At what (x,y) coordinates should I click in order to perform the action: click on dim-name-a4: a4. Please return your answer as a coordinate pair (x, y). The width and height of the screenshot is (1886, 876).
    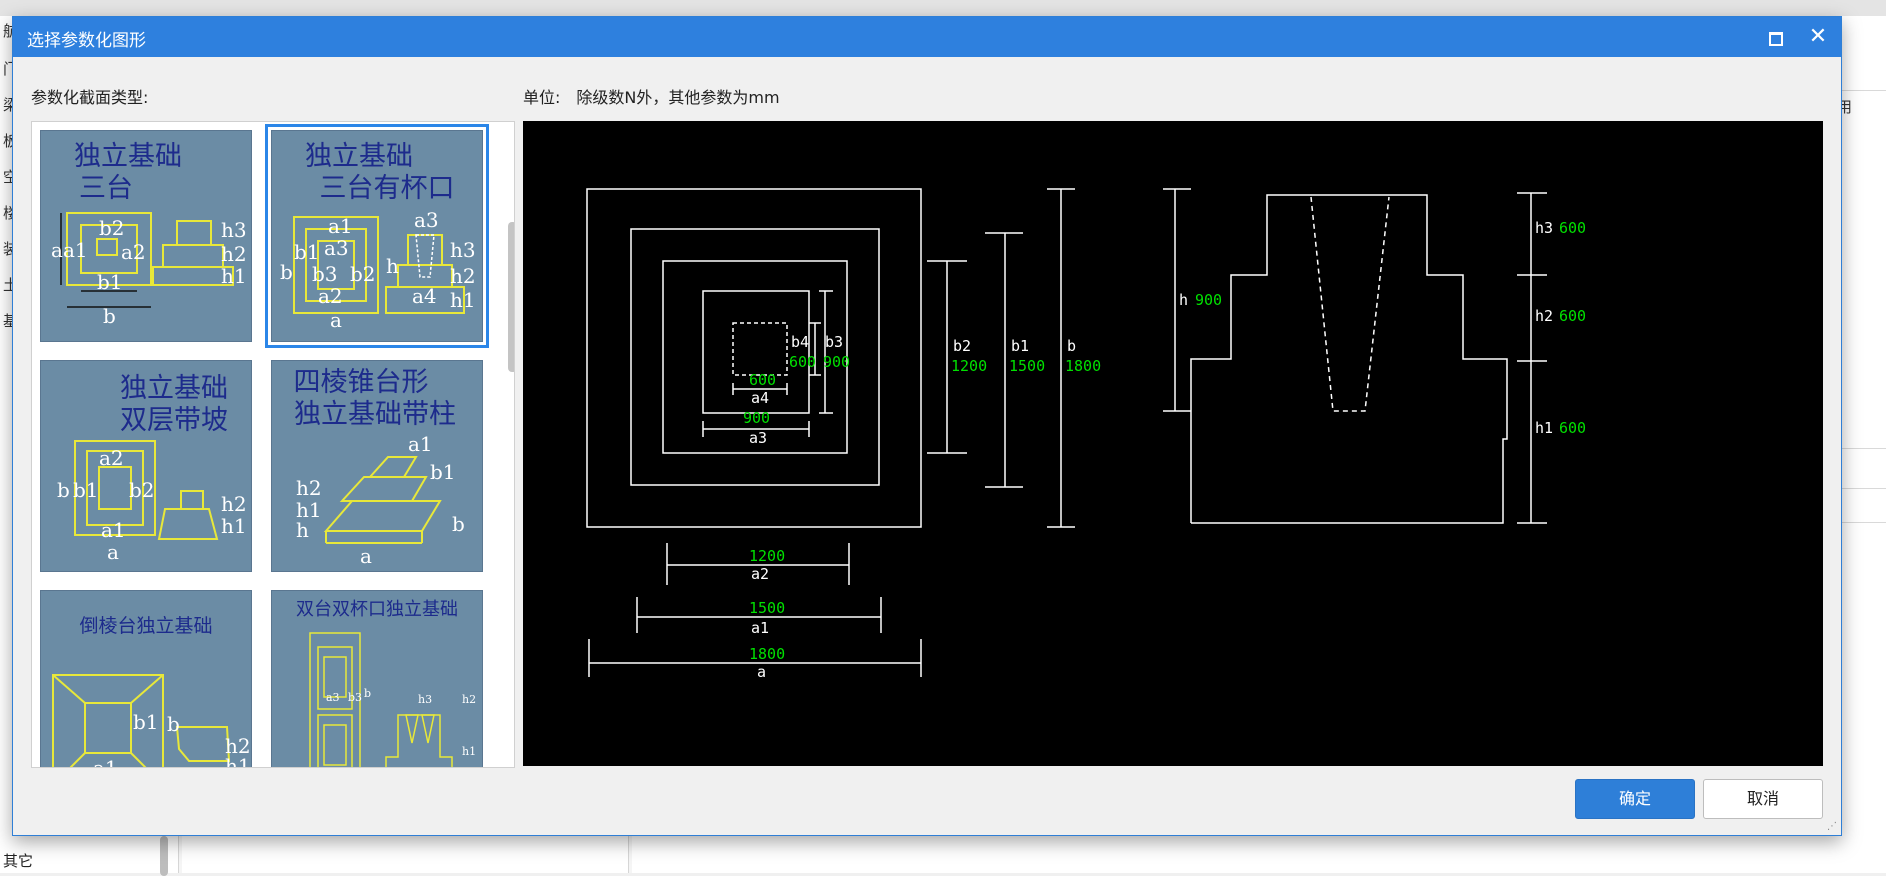
    Looking at the image, I should click on (760, 398).